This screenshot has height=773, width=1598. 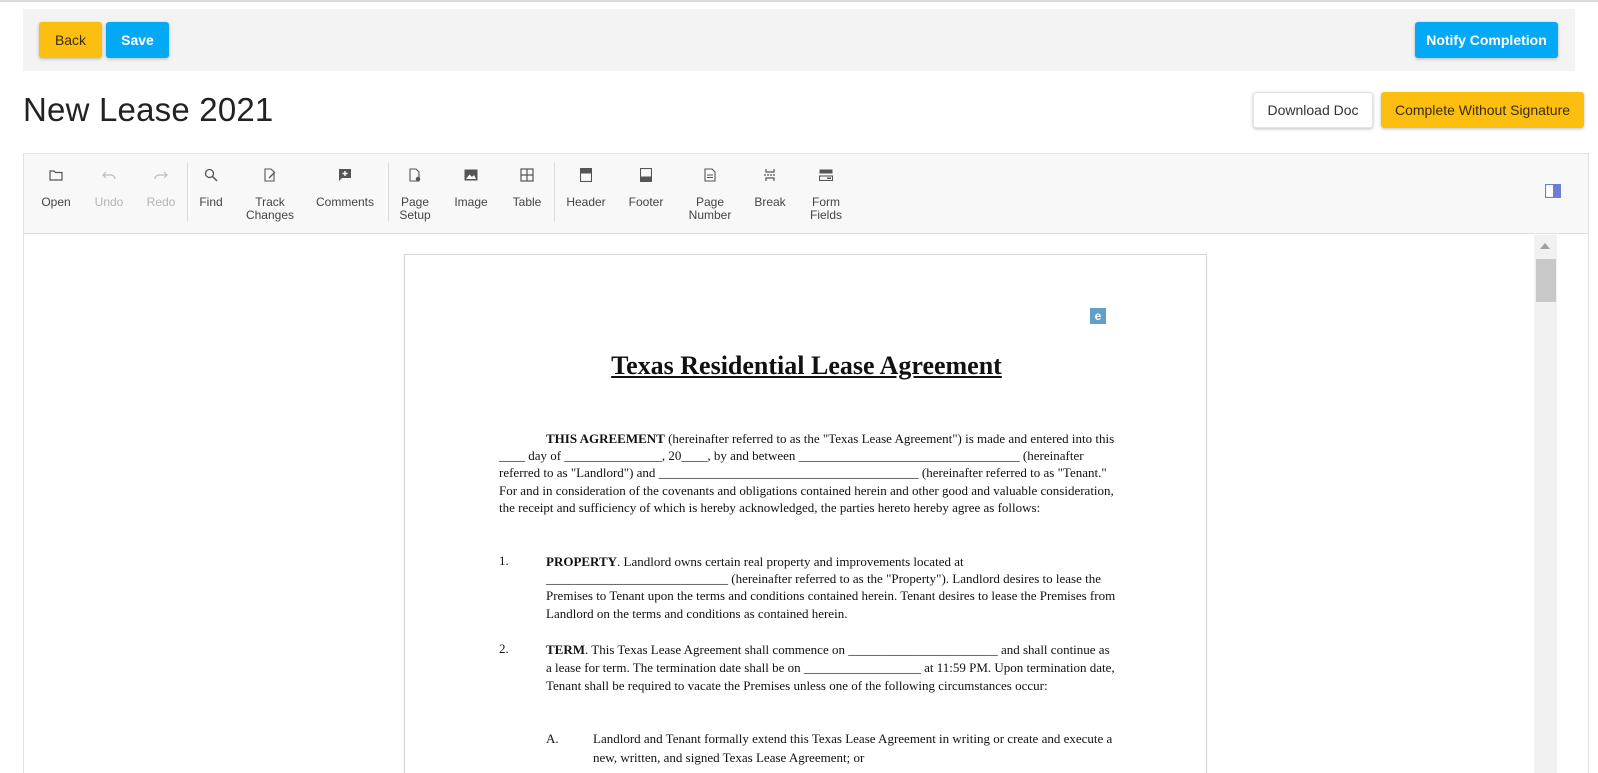 What do you see at coordinates (70, 40) in the screenshot?
I see `back-button: Back` at bounding box center [70, 40].